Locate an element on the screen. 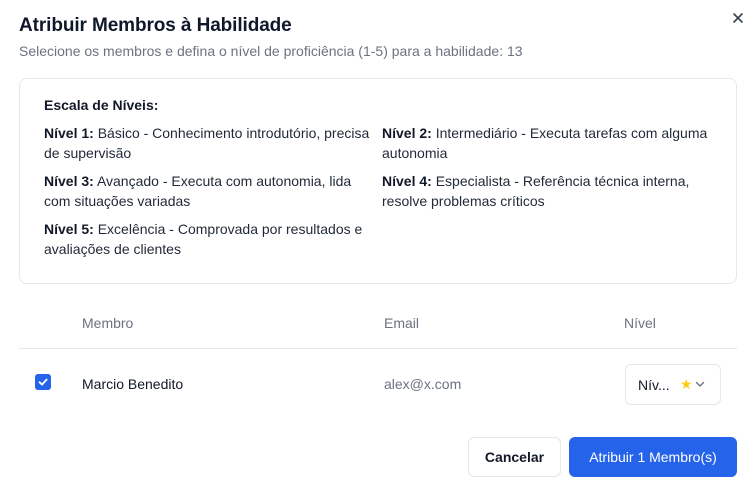  member-checkbox is located at coordinates (43, 382).